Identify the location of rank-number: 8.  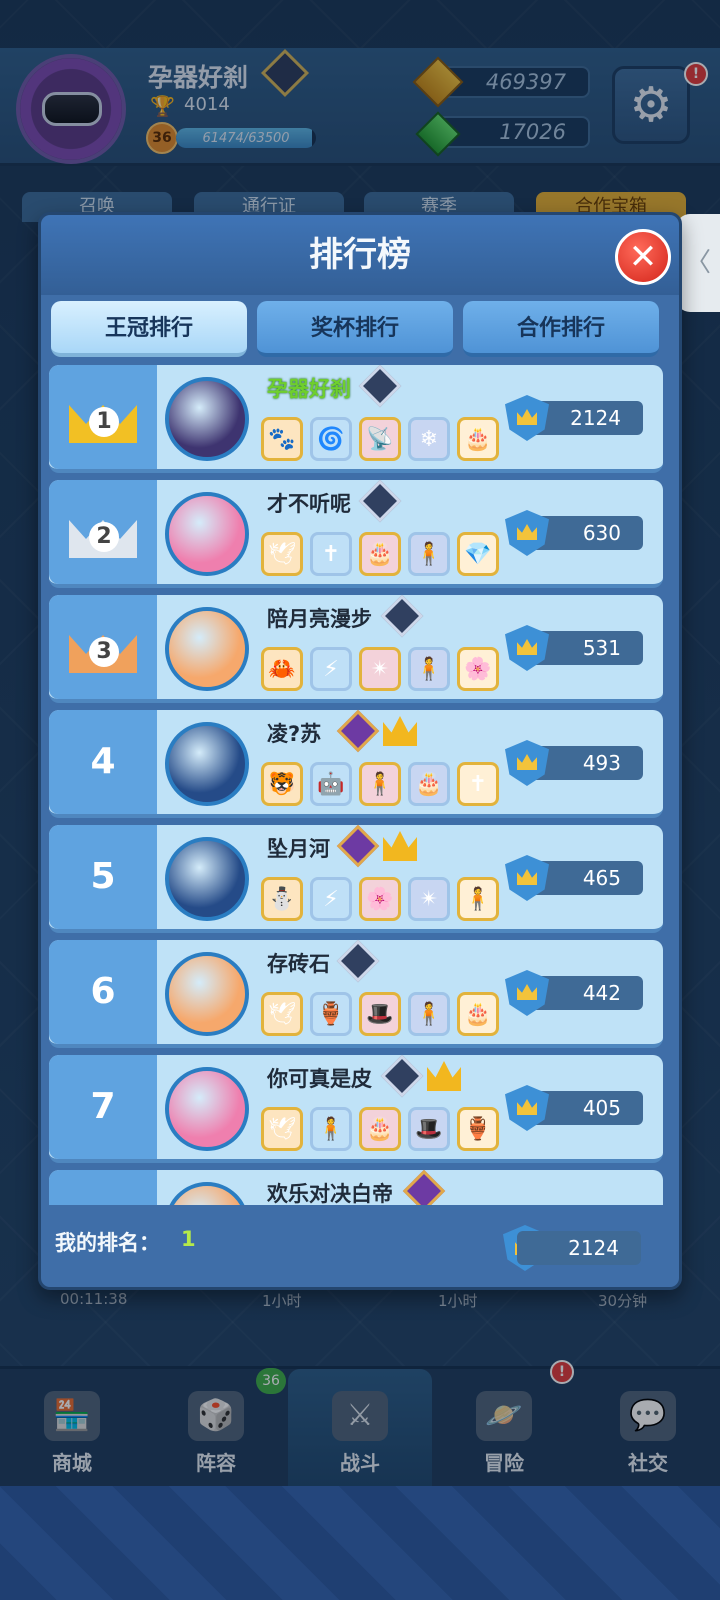
(103, 1187).